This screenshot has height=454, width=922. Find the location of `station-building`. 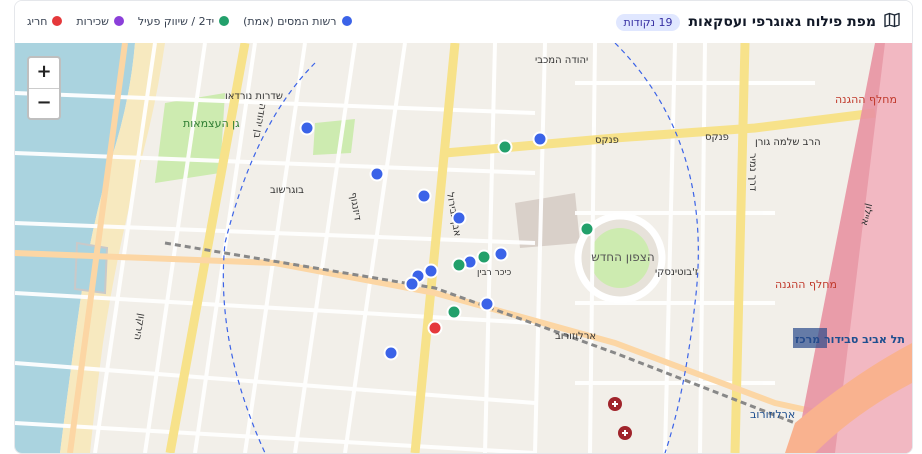

station-building is located at coordinates (810, 338).